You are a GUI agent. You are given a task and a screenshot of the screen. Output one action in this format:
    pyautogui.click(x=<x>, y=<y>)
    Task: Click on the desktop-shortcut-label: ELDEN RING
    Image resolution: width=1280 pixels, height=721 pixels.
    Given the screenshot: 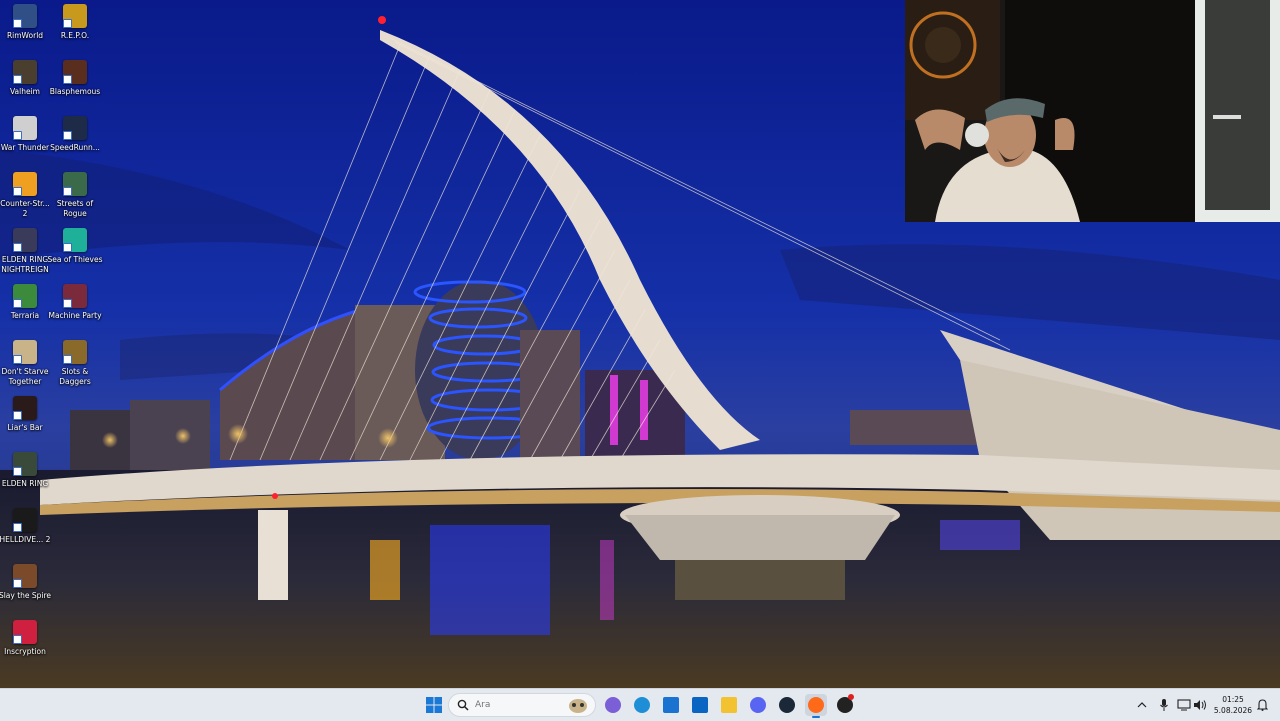 What is the action you would take?
    pyautogui.click(x=25, y=483)
    